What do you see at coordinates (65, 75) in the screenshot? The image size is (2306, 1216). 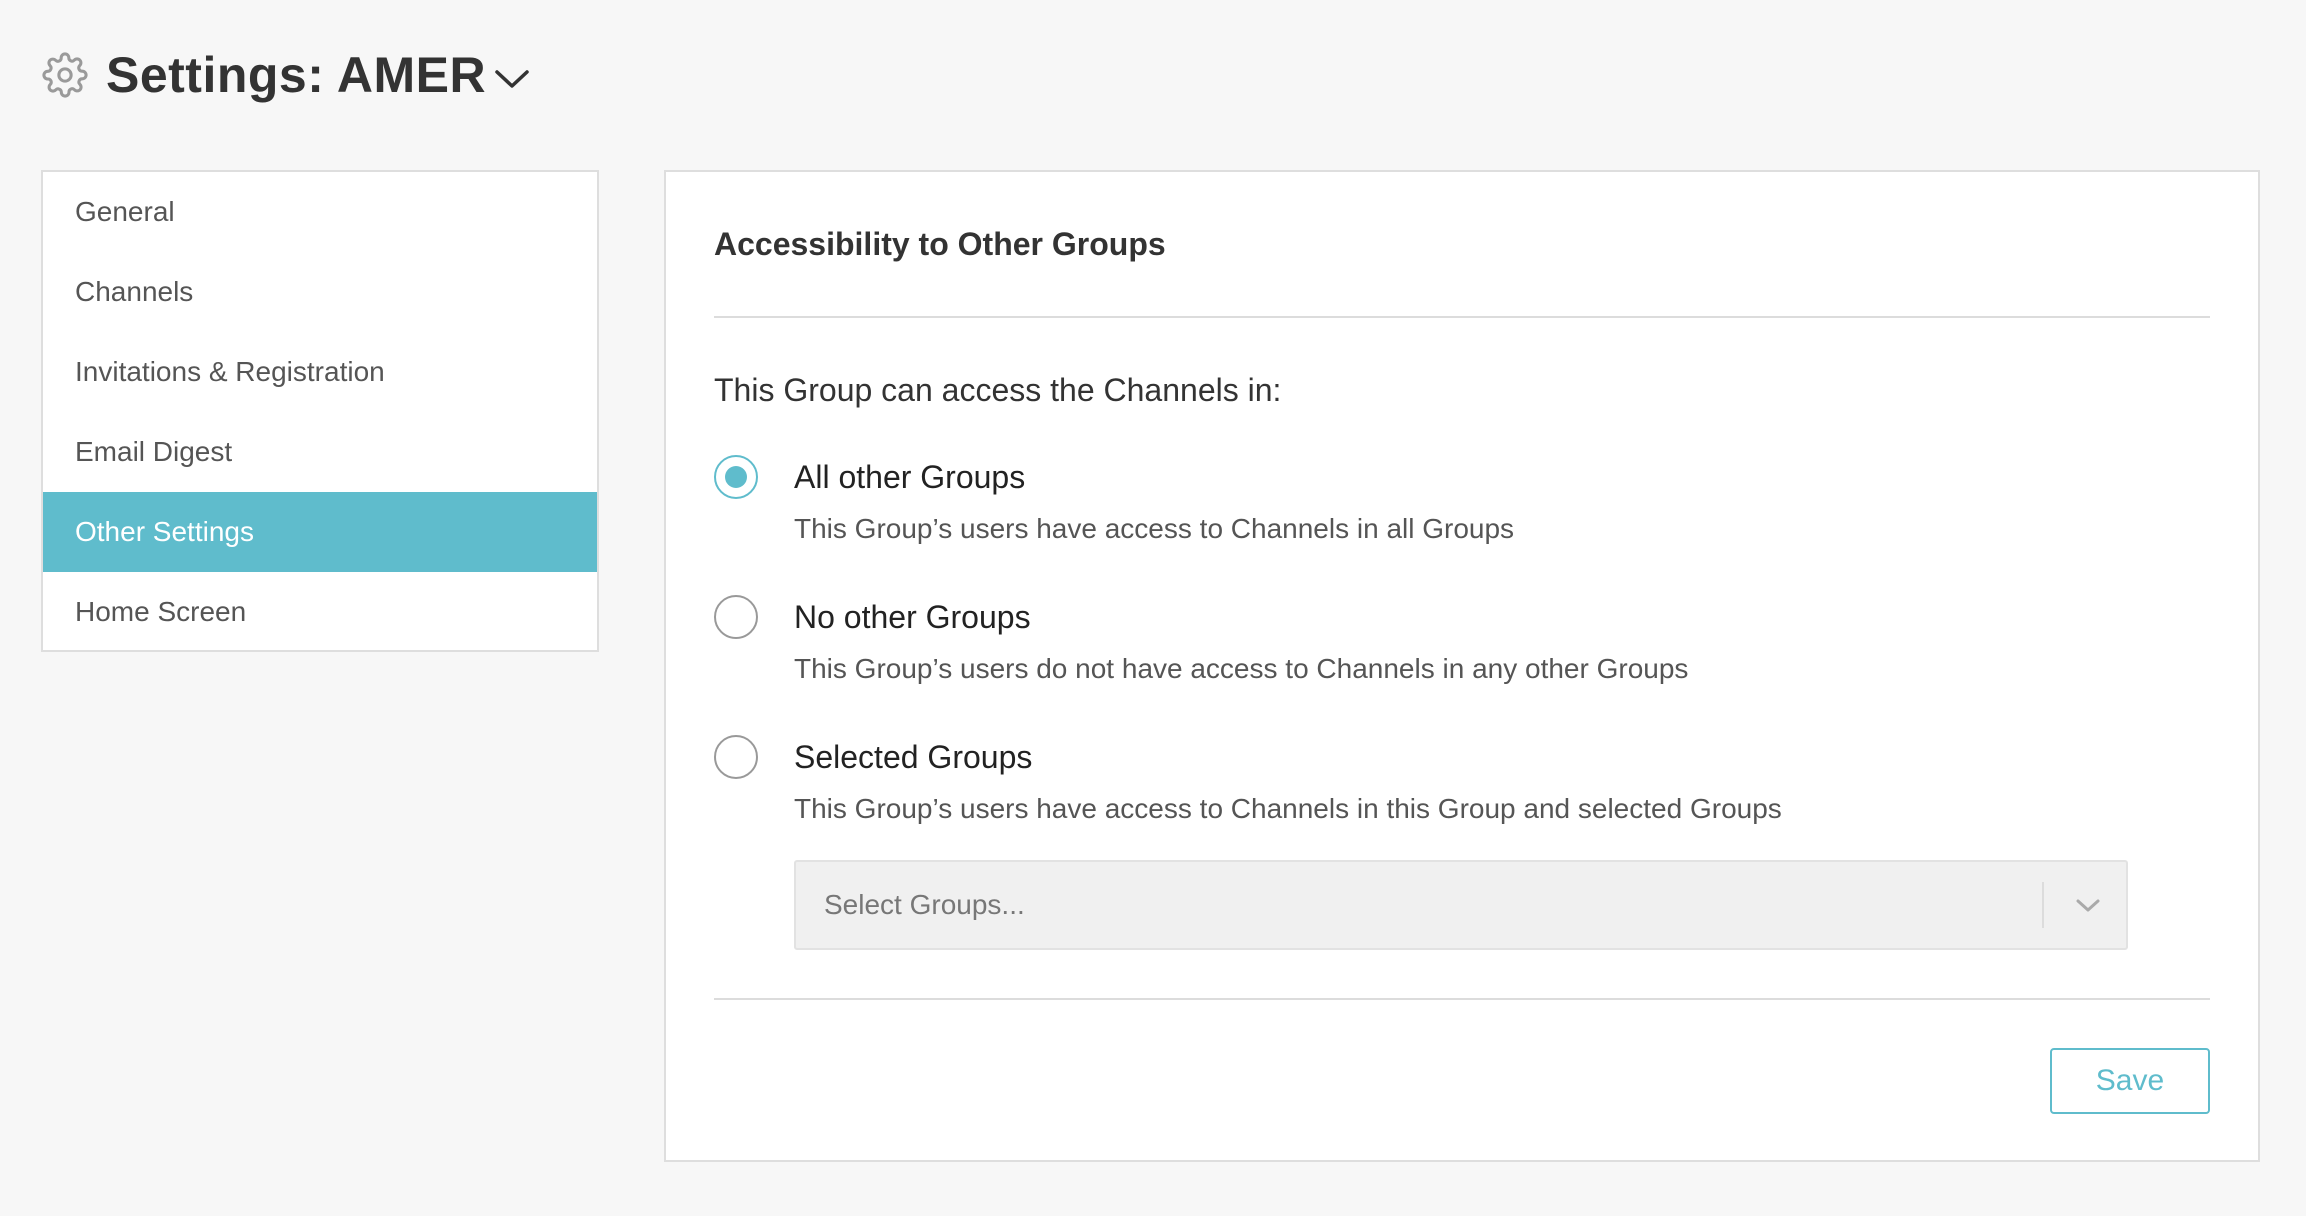 I see `gear-icon` at bounding box center [65, 75].